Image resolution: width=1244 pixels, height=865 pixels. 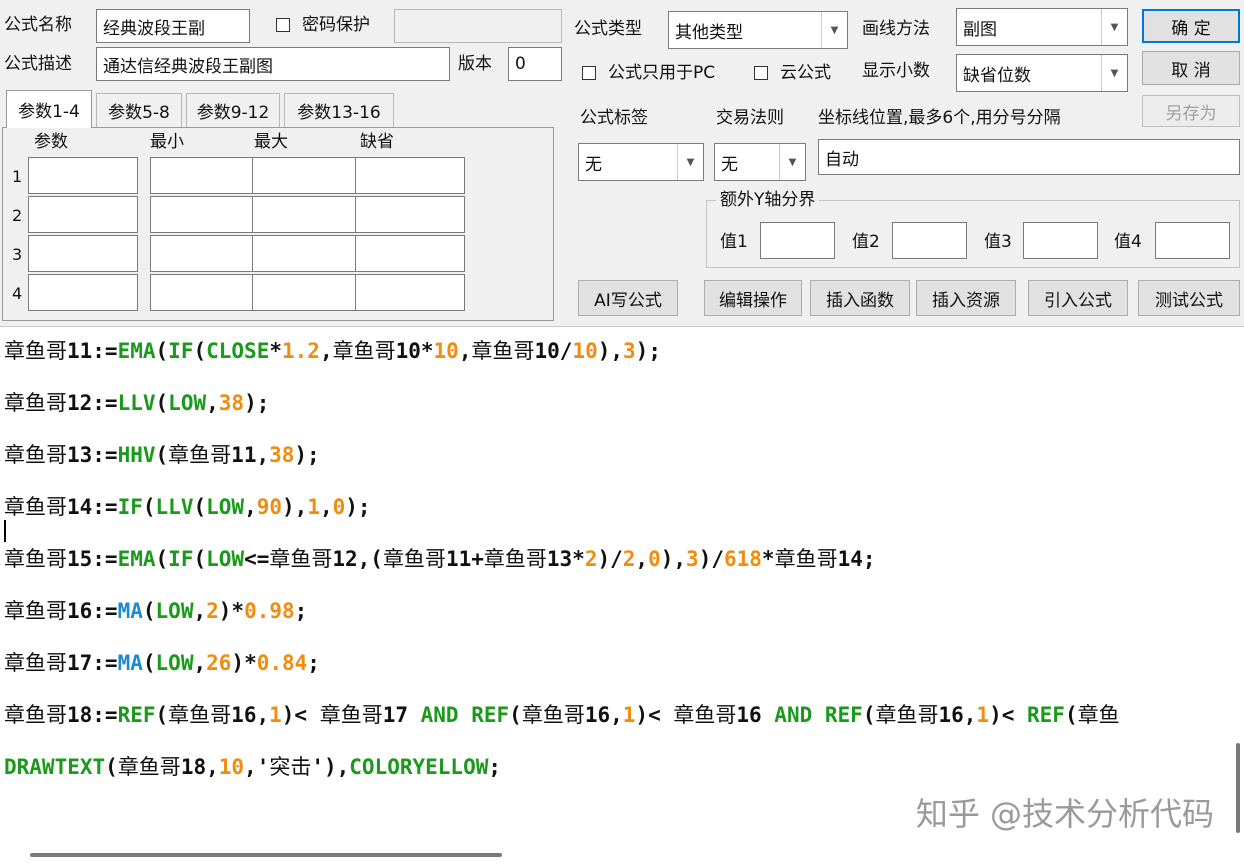 I want to click on param-row-number: 1, so click(x=17, y=176).